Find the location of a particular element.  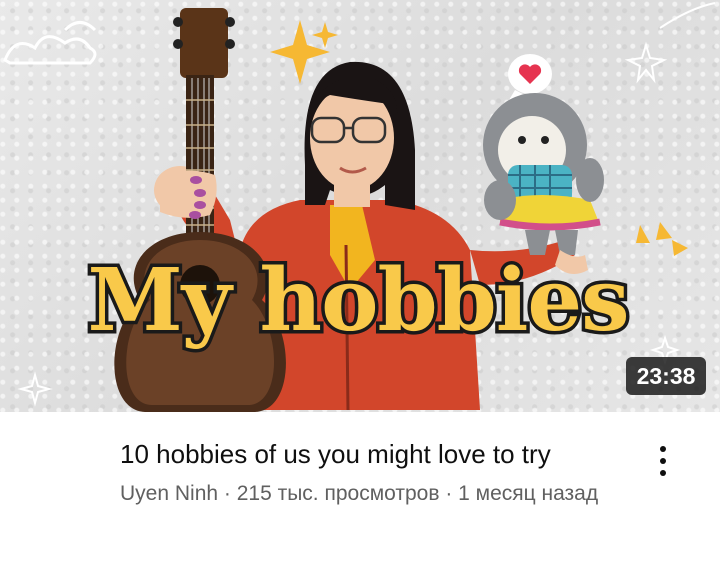

thumbnail-caption-text: My hobbies is located at coordinates (357, 300).